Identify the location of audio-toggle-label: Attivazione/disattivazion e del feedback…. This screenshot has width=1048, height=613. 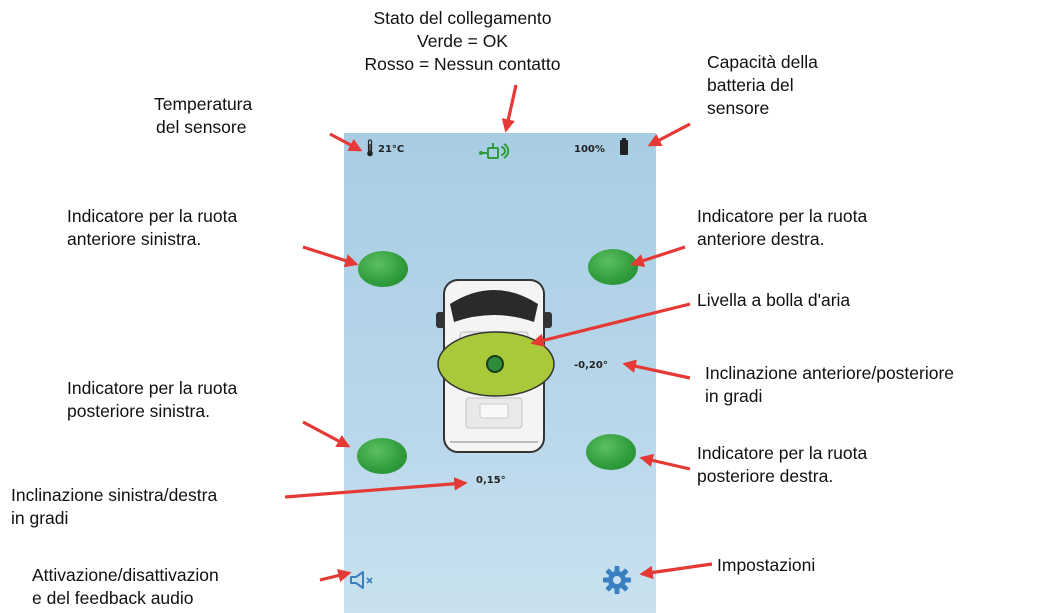
(125, 586).